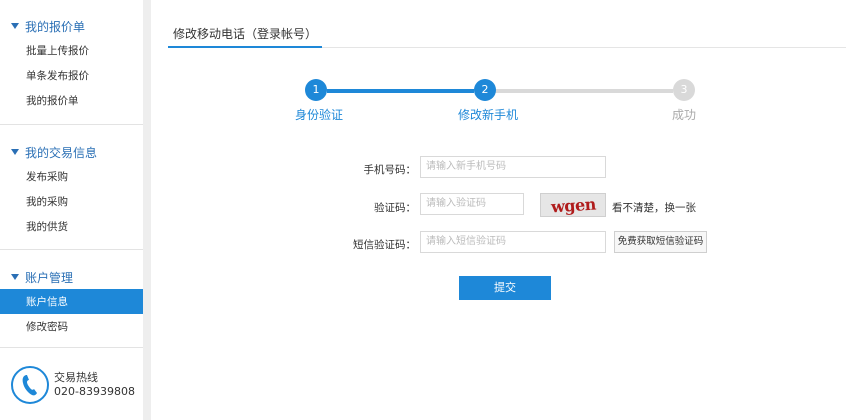 The width and height of the screenshot is (859, 420). Describe the element at coordinates (76, 377) in the screenshot. I see `hotline-label: 交易热线` at that location.